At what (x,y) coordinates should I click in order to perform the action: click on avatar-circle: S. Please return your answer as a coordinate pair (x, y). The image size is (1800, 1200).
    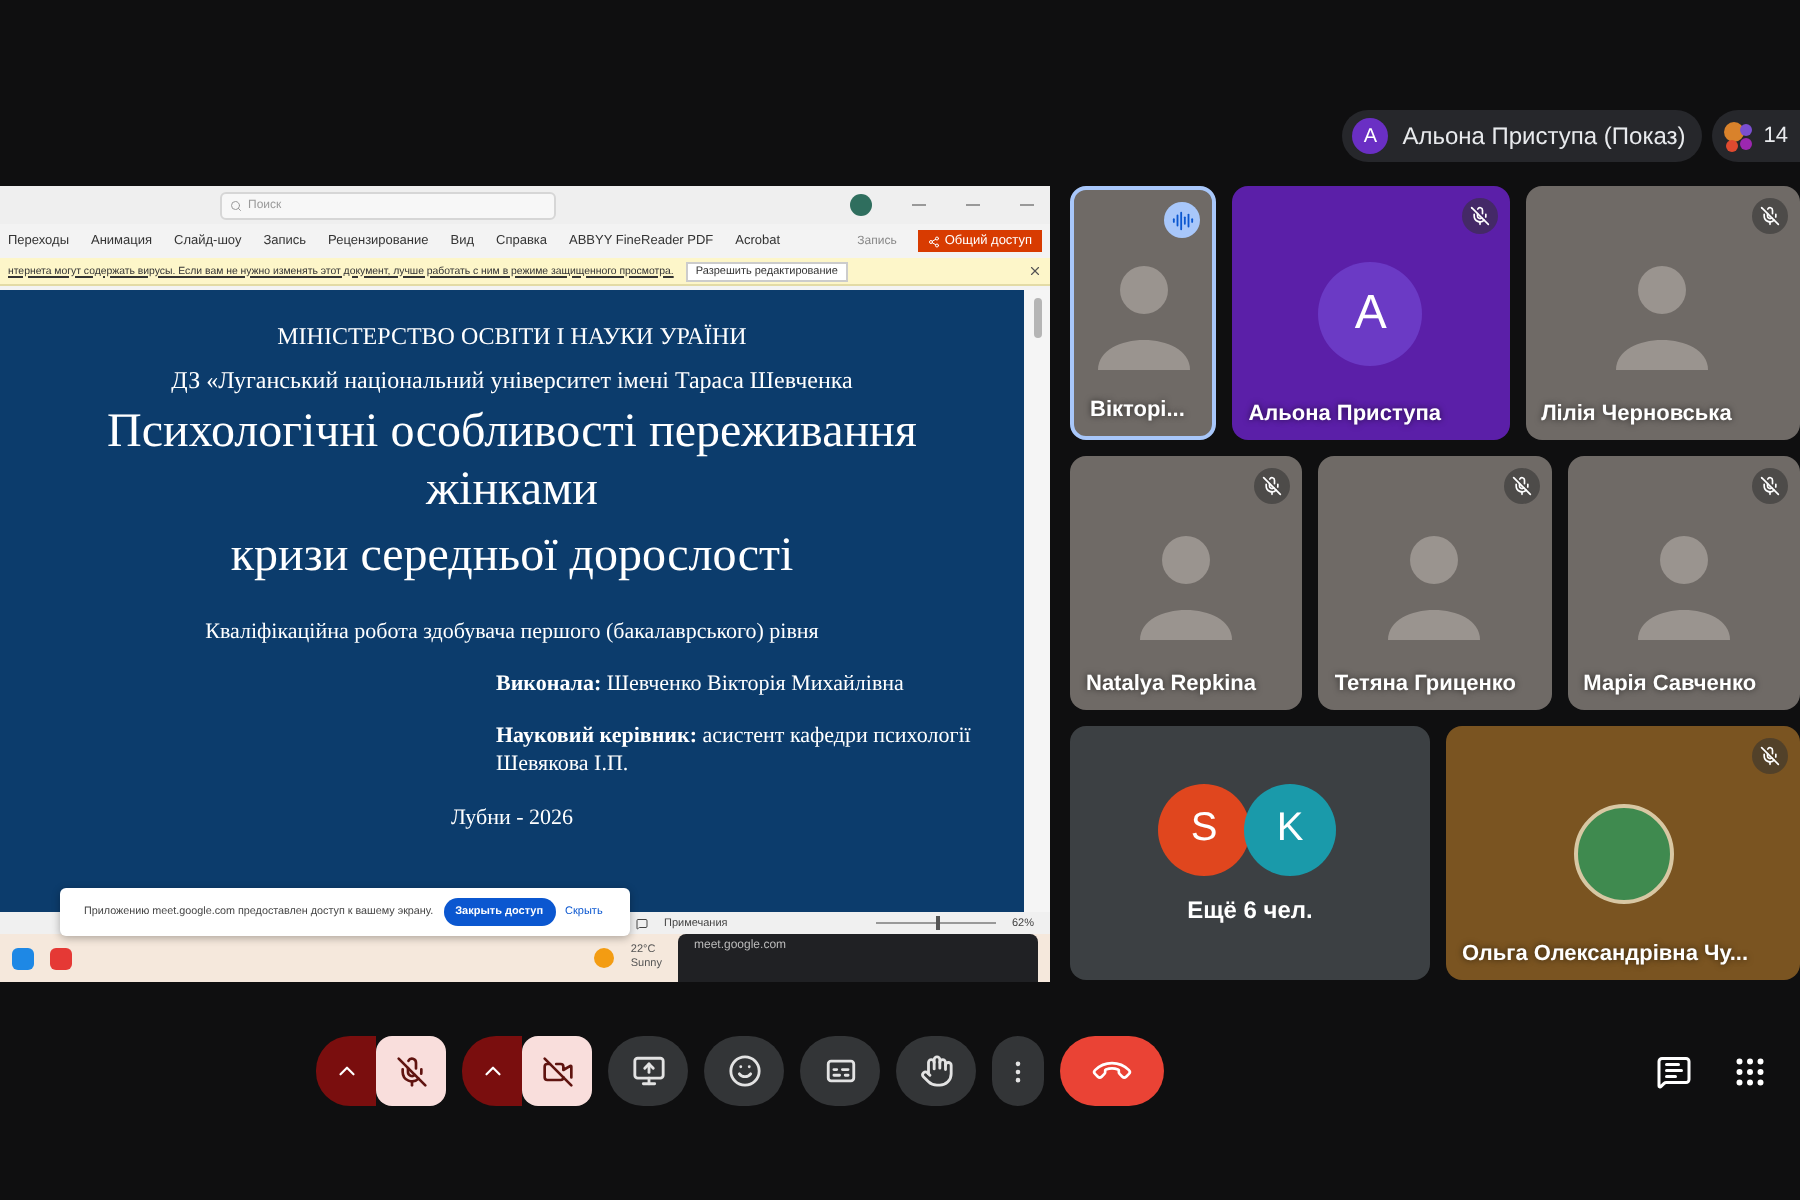
    Looking at the image, I should click on (1204, 829).